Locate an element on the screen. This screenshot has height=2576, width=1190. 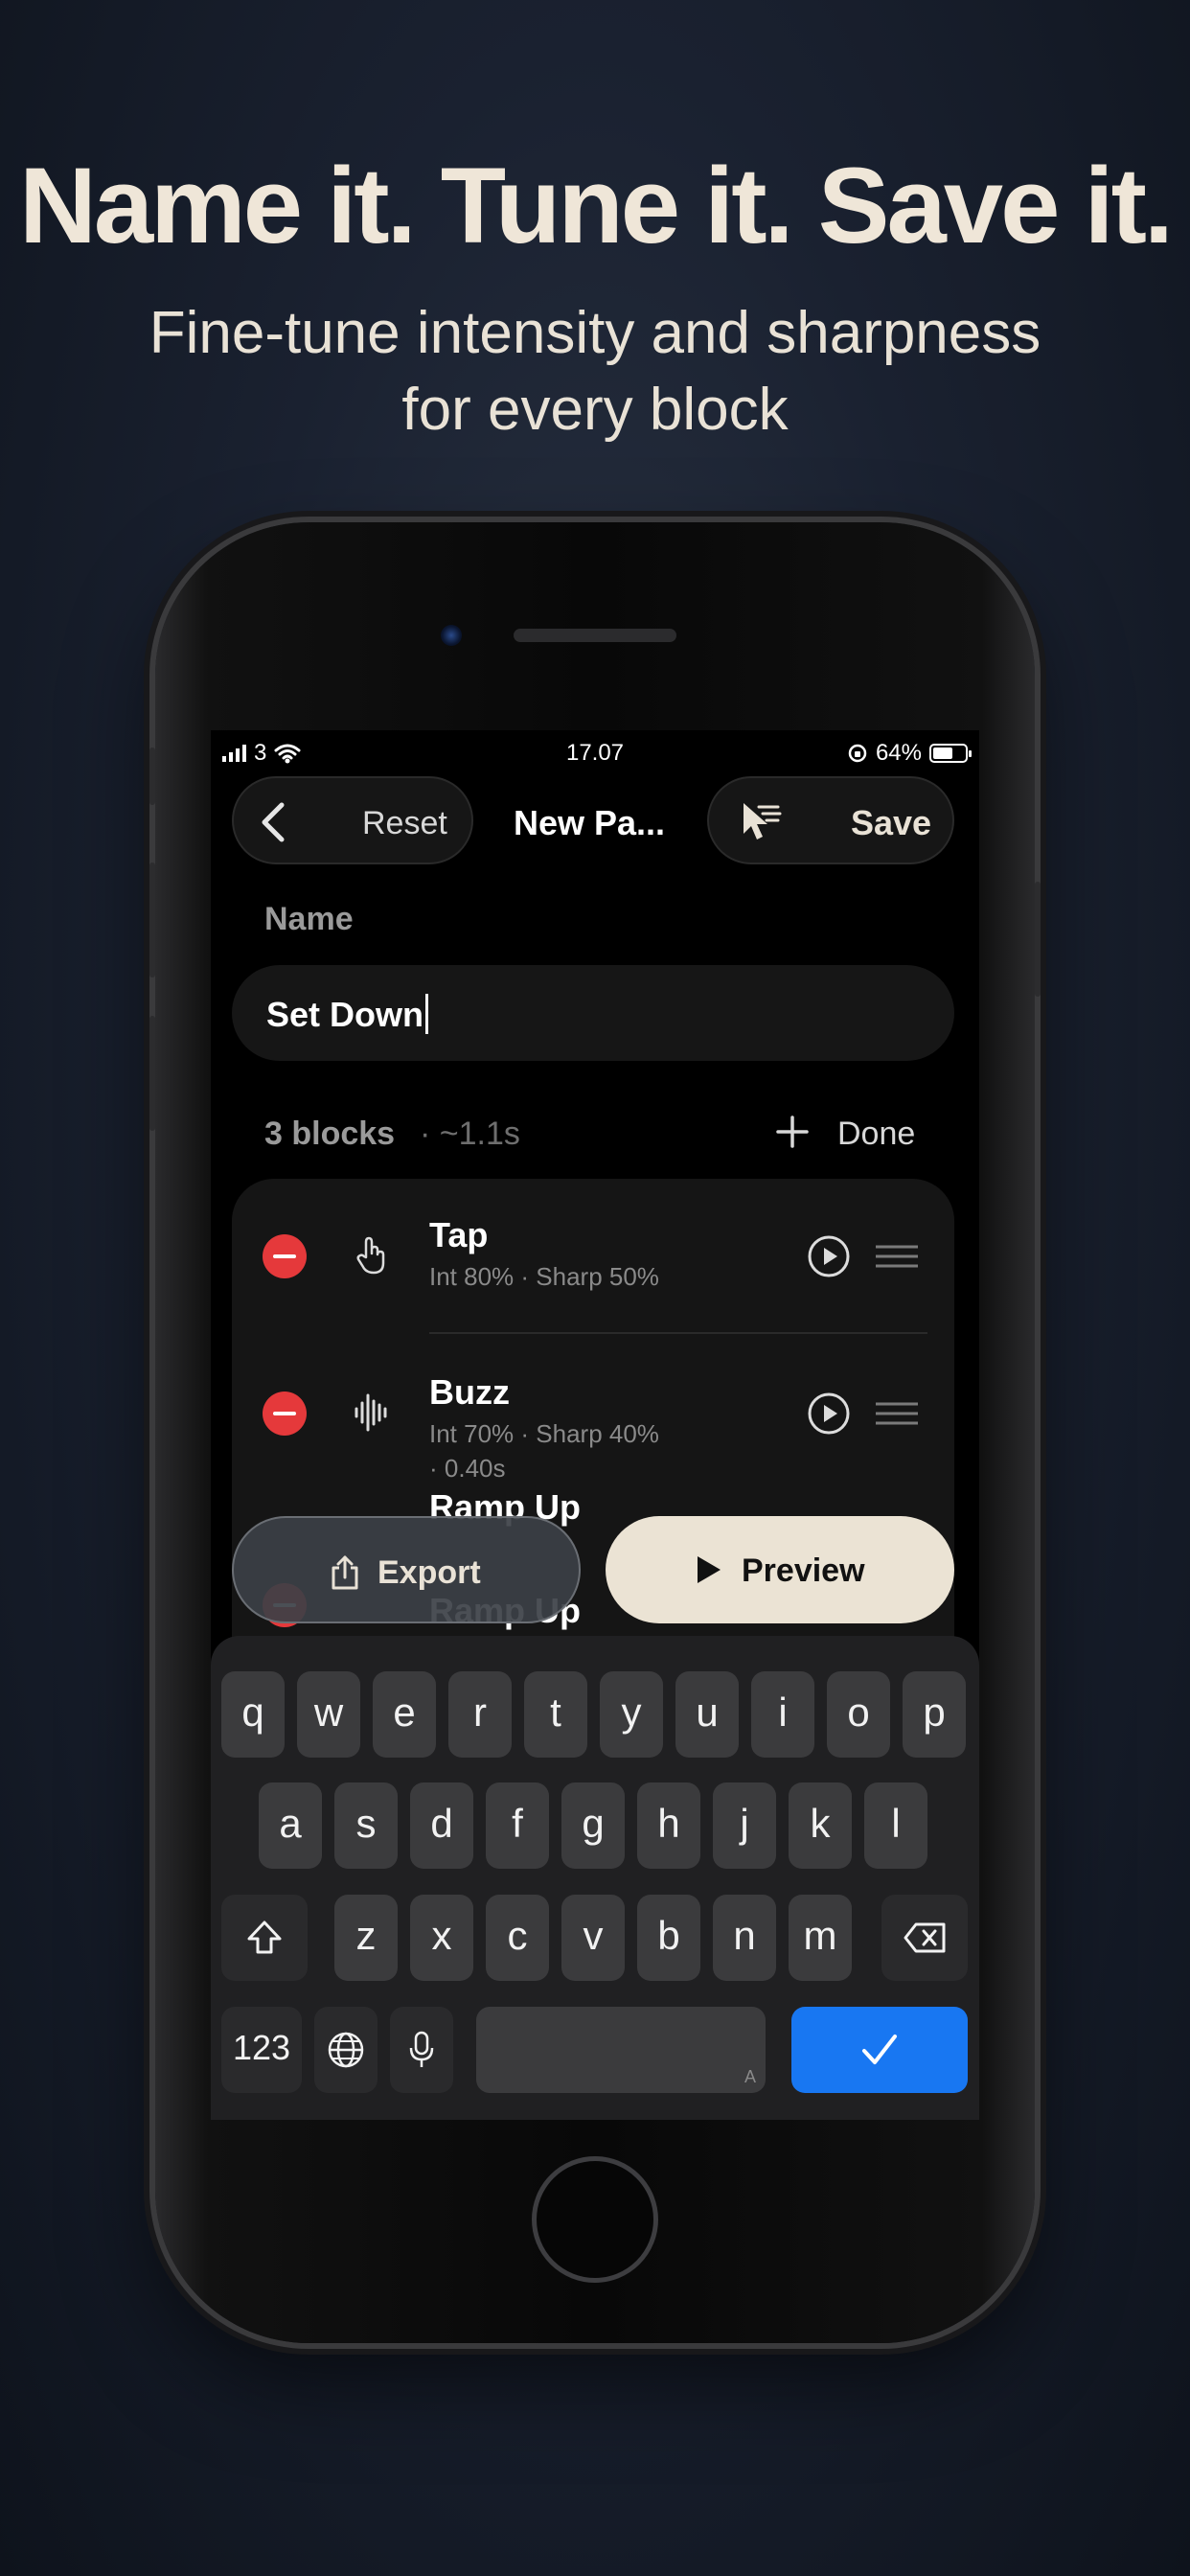
key-y: y is located at coordinates (632, 1714).